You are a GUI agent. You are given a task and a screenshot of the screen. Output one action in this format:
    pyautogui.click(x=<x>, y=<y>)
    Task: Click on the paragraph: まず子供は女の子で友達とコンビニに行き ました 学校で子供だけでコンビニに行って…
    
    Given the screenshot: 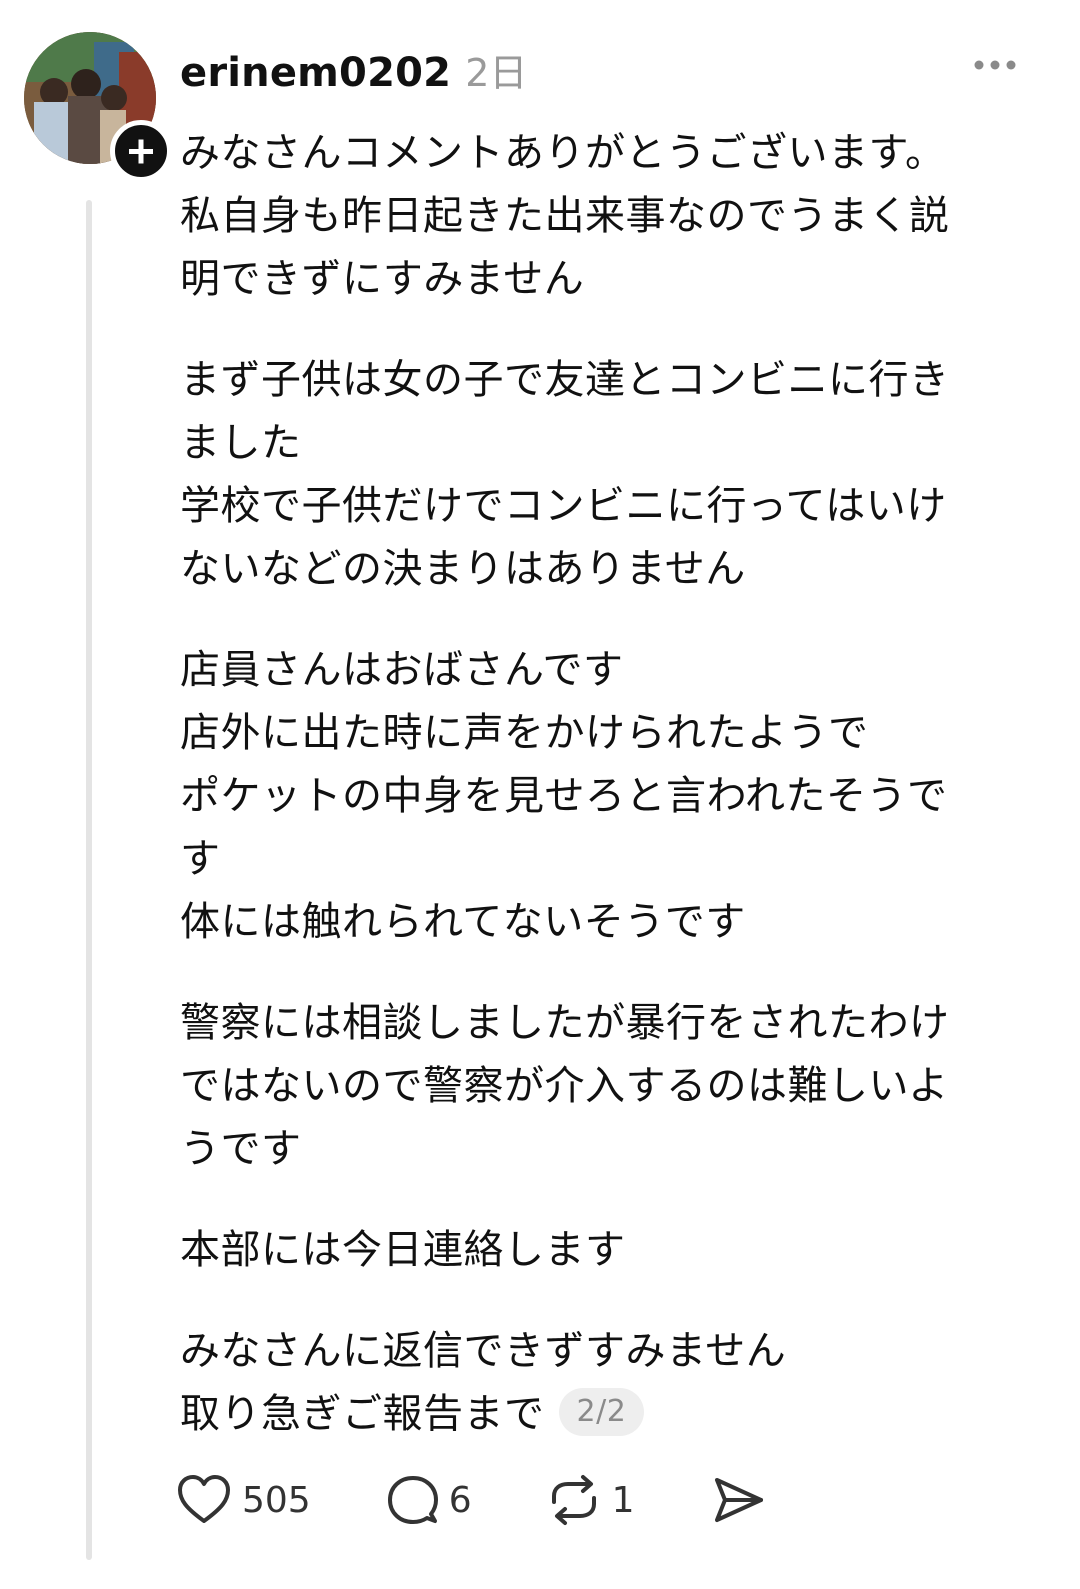 What is the action you would take?
    pyautogui.click(x=610, y=475)
    